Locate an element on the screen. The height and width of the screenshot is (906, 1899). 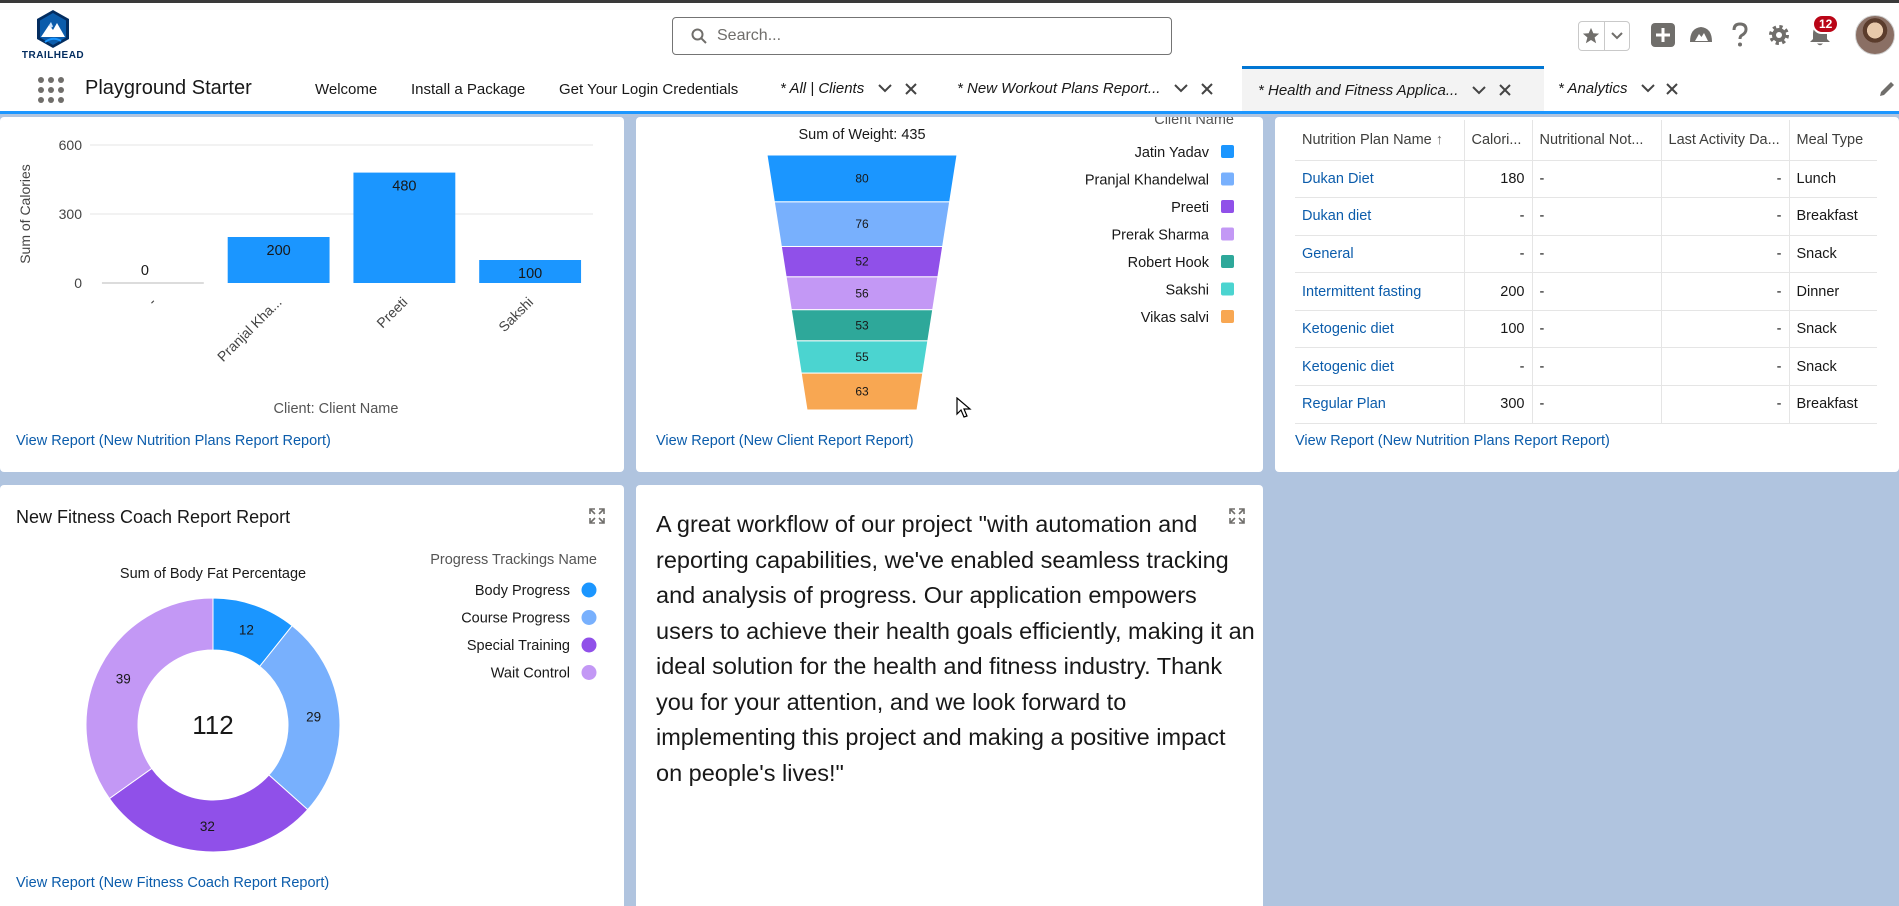
mouse-cursor-icon is located at coordinates (964, 407).